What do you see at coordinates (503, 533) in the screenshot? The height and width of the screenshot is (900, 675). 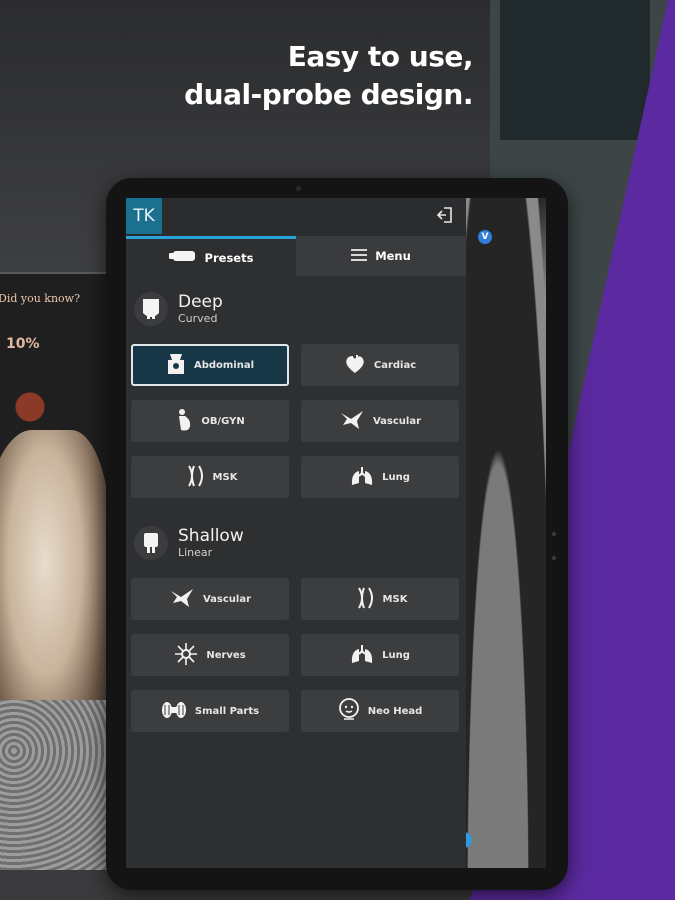 I see `ultrasound-image: V` at bounding box center [503, 533].